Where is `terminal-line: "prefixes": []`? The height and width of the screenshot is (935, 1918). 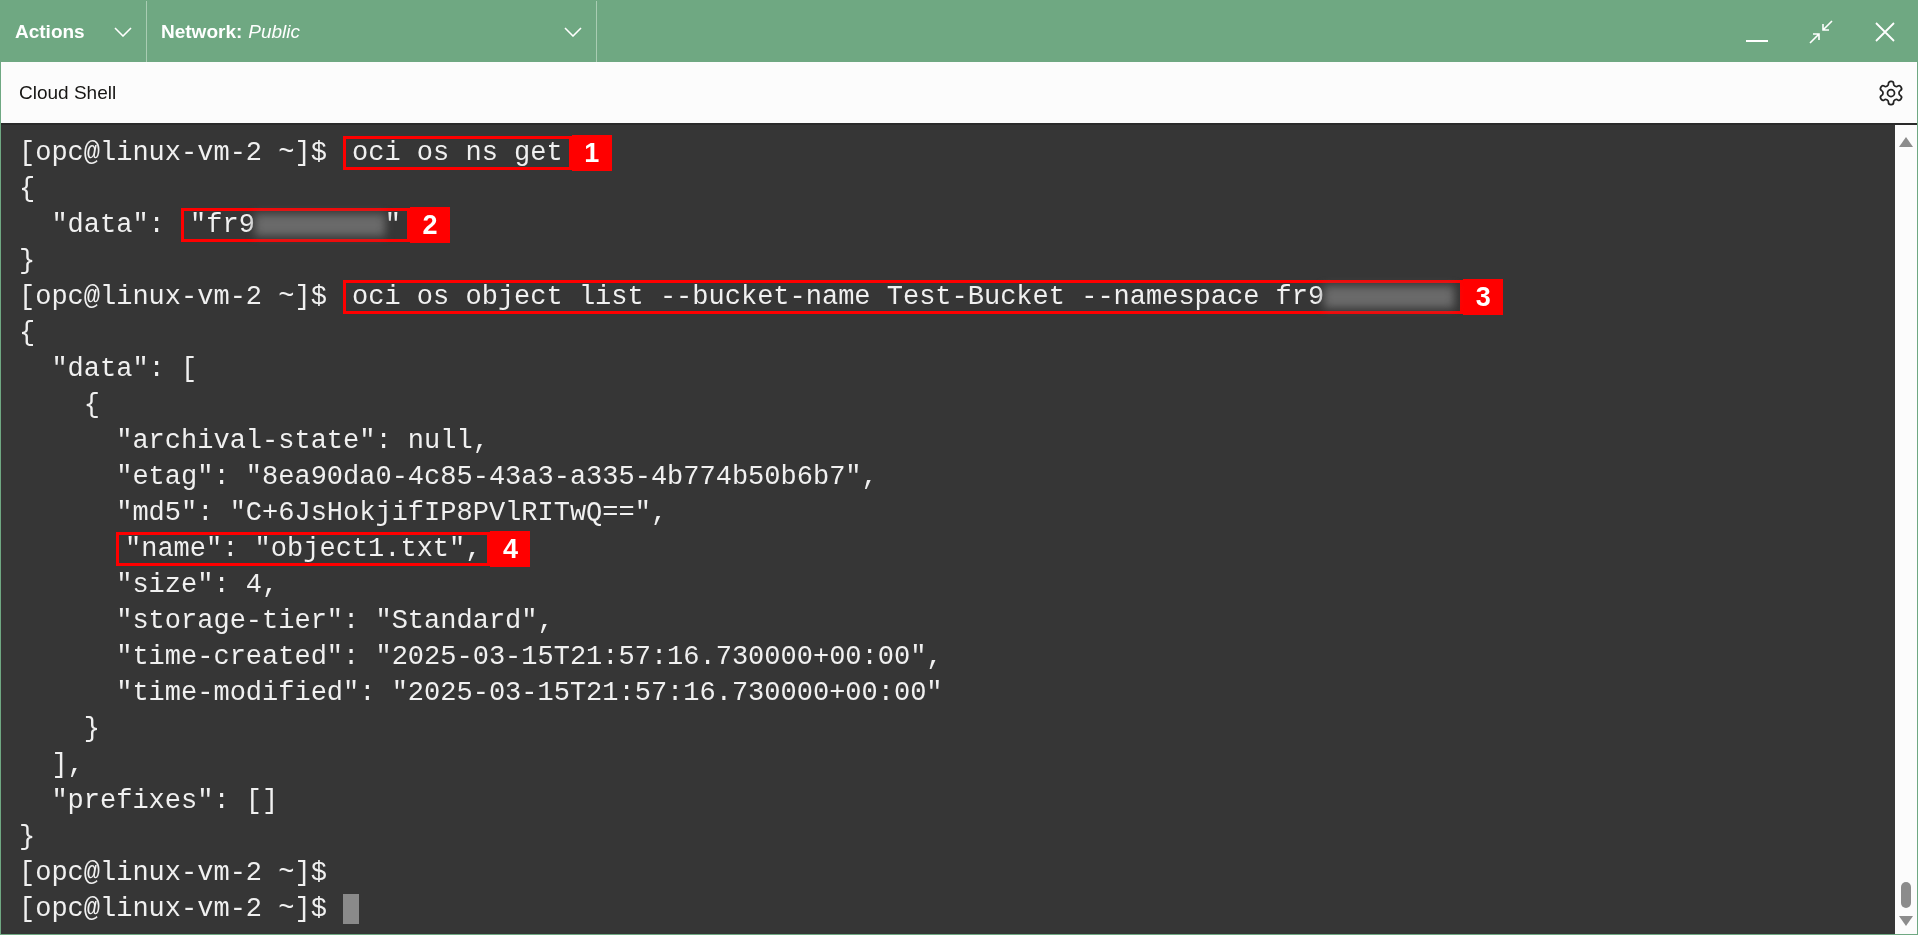 terminal-line: "prefixes": [] is located at coordinates (164, 801).